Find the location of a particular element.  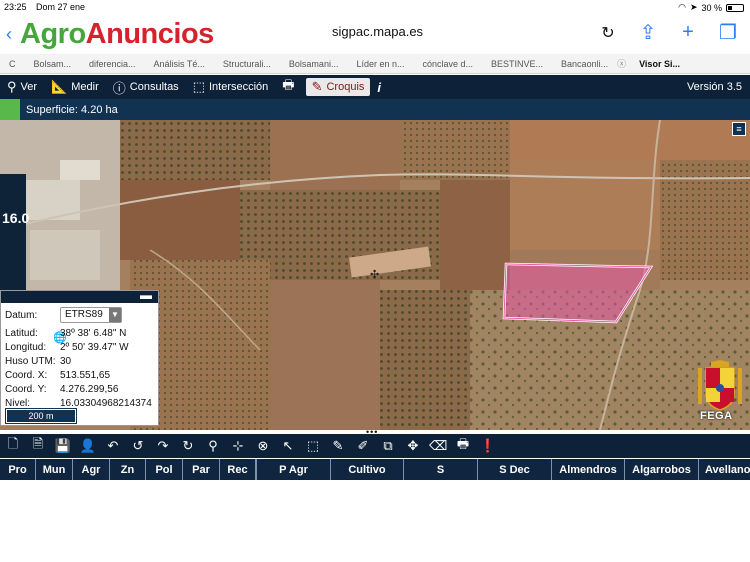

column-header: Zn is located at coordinates (128, 469).